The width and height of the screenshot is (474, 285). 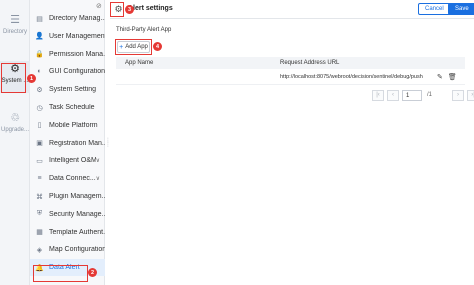 What do you see at coordinates (393, 95) in the screenshot?
I see `prev-page-button: ‹` at bounding box center [393, 95].